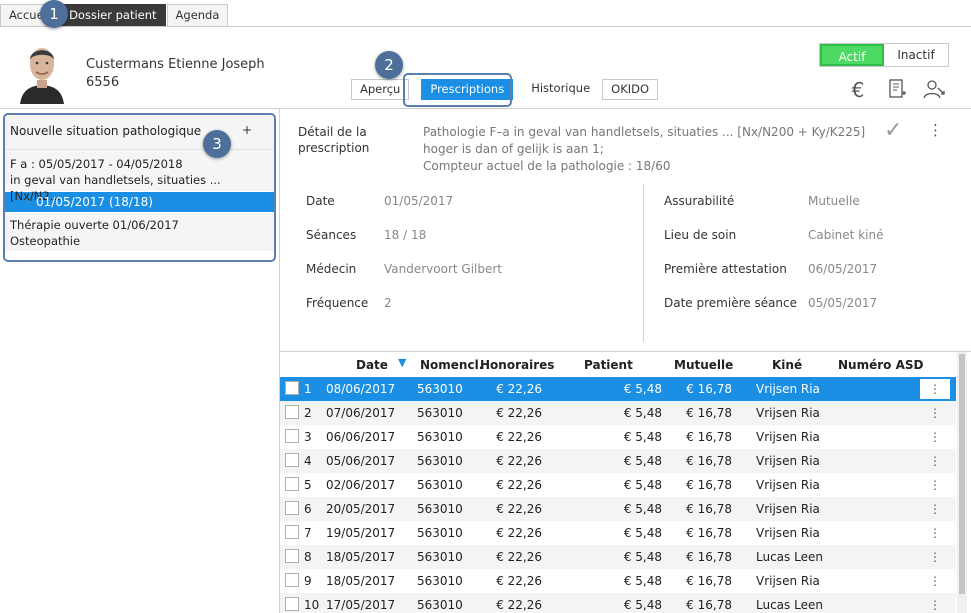 This screenshot has width=971, height=613. Describe the element at coordinates (843, 269) in the screenshot. I see `field-premiere-attestation-value: 06/05/2017` at that location.